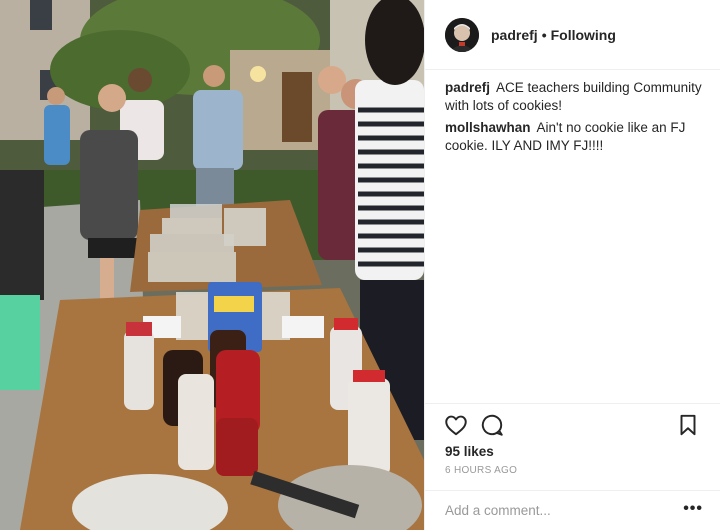 This screenshot has width=720, height=530. What do you see at coordinates (469, 451) in the screenshot?
I see `likes-count: 95 likes` at bounding box center [469, 451].